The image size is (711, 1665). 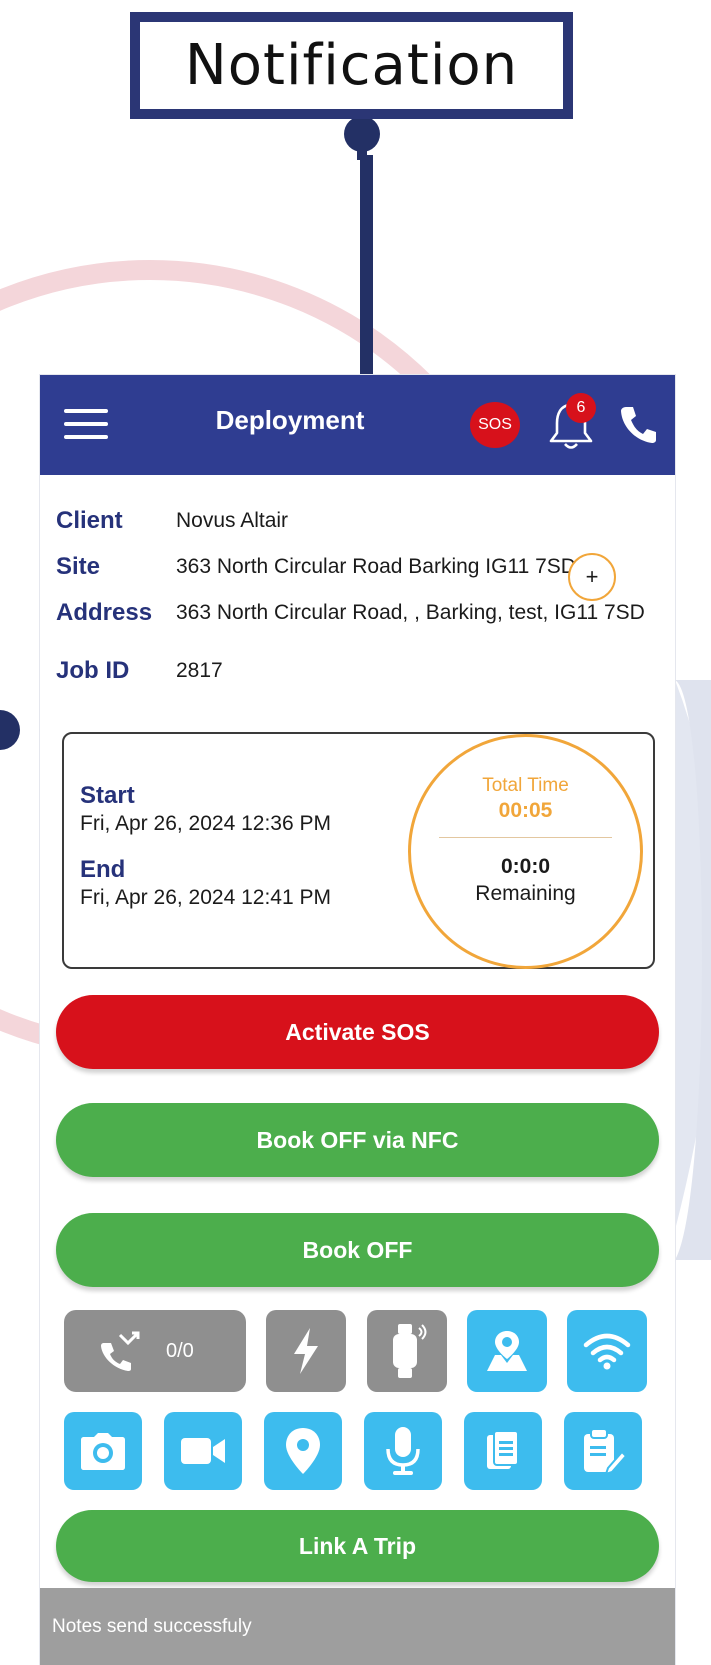 I want to click on location-pin-icon, so click(x=303, y=1451).